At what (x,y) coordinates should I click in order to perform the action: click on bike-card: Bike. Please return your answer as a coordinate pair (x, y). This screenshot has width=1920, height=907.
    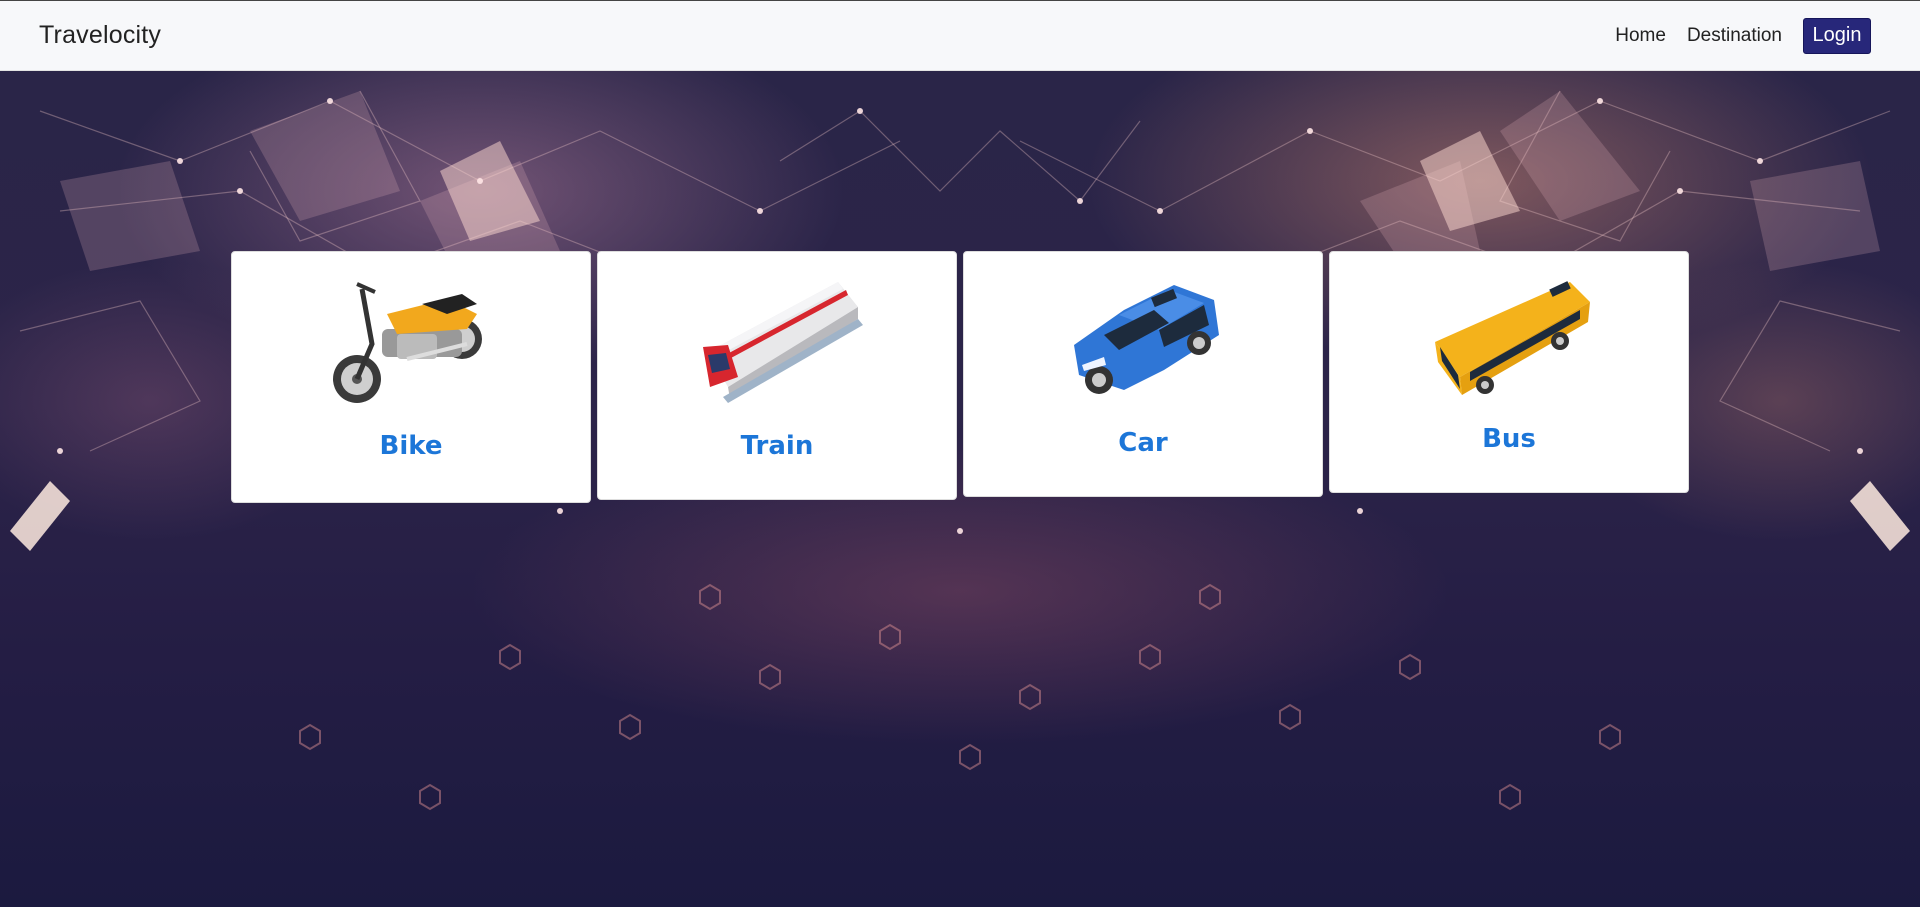
    Looking at the image, I should click on (411, 377).